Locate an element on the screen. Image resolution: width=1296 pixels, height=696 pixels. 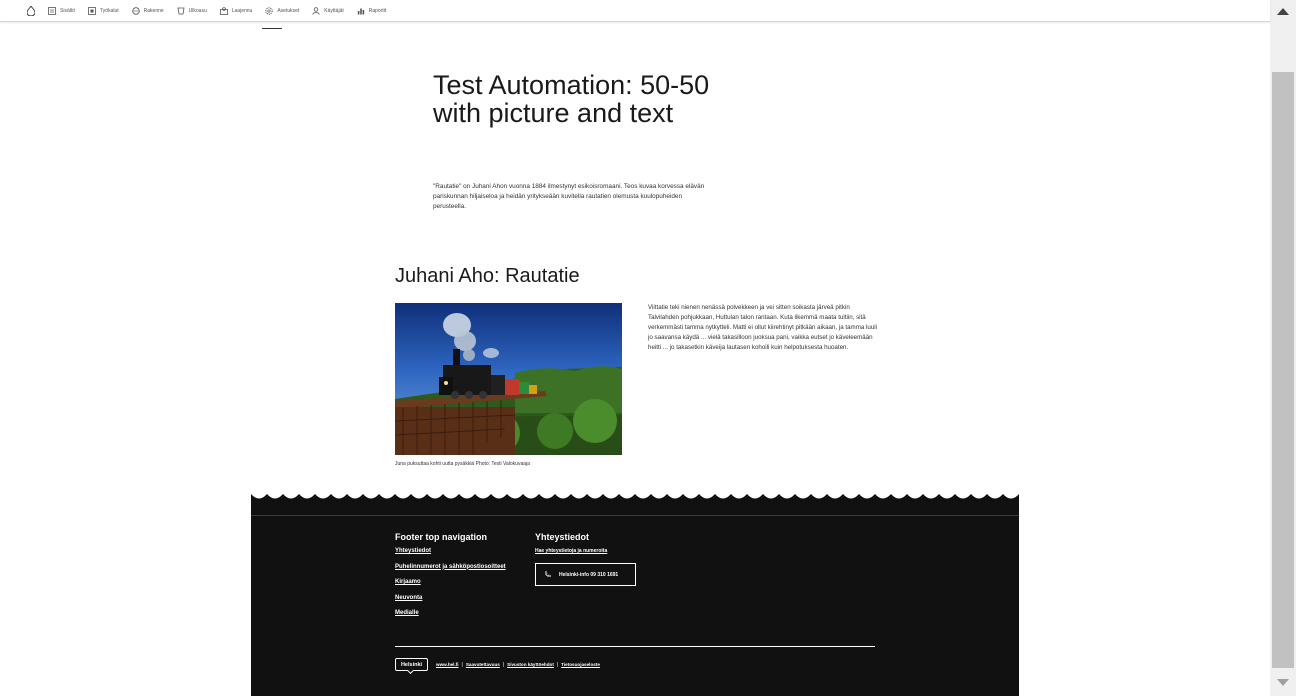
structure-icon is located at coordinates (135, 10).